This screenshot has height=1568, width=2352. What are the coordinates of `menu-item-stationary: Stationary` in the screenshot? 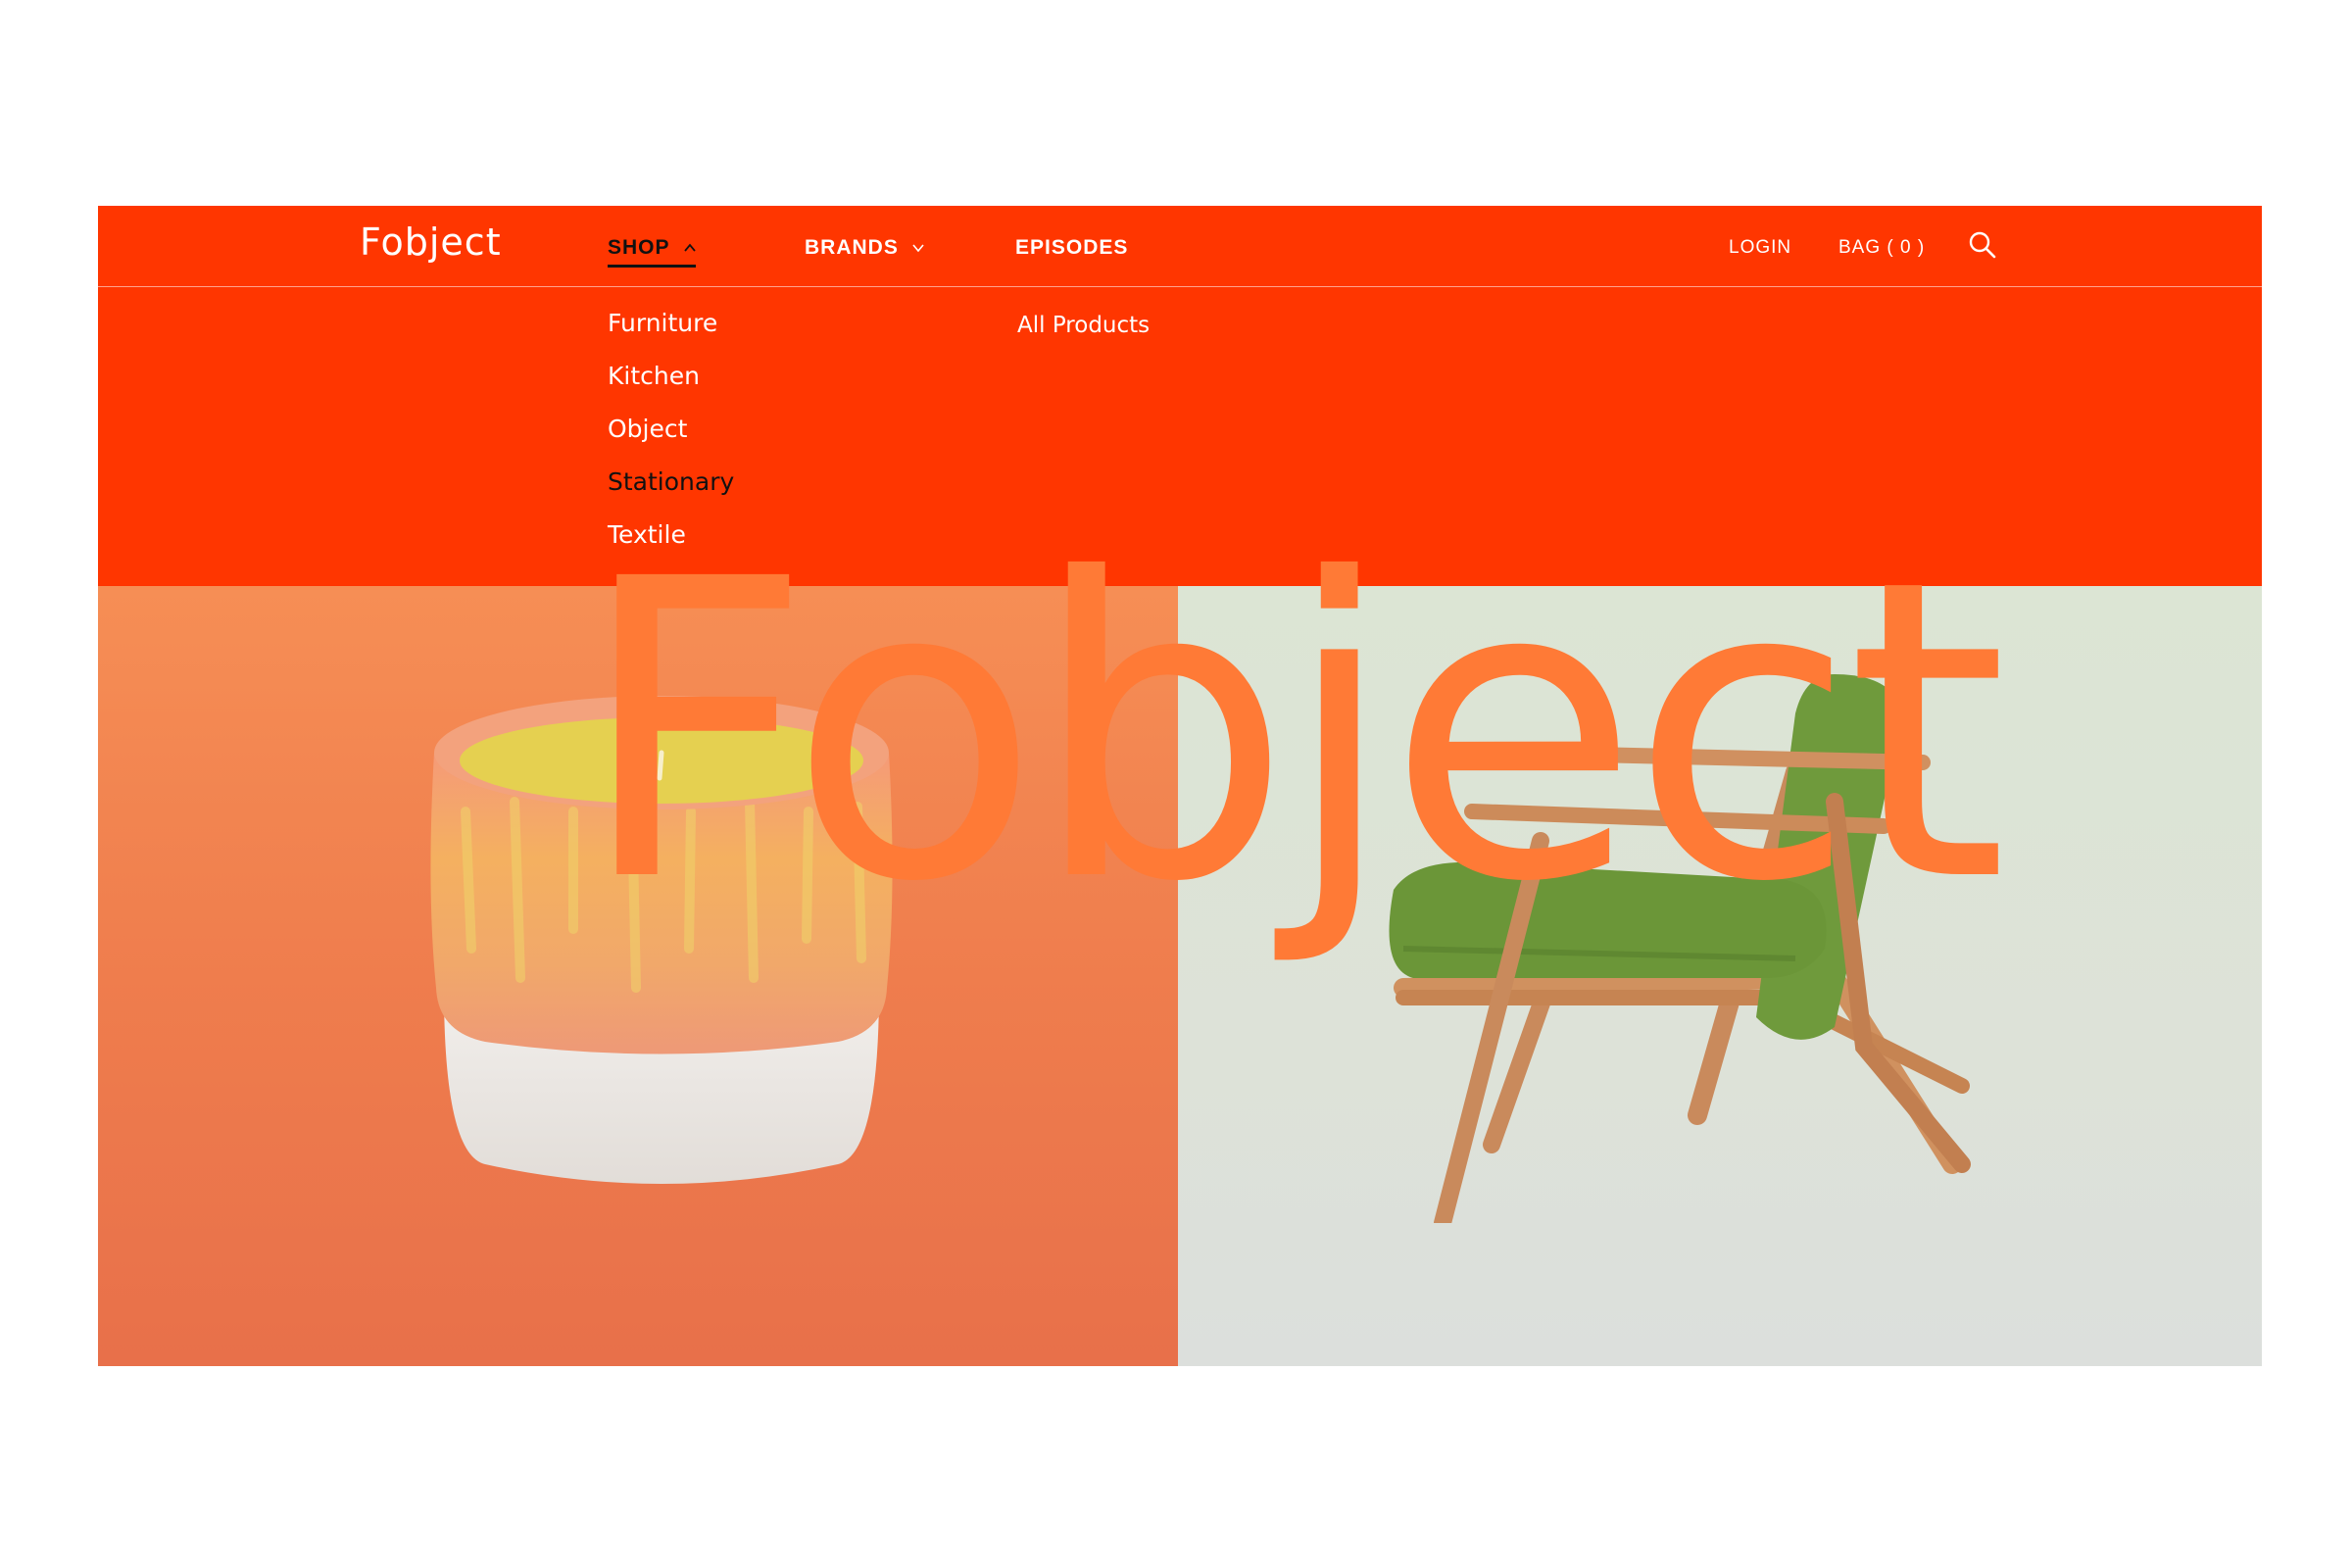 It's located at (671, 482).